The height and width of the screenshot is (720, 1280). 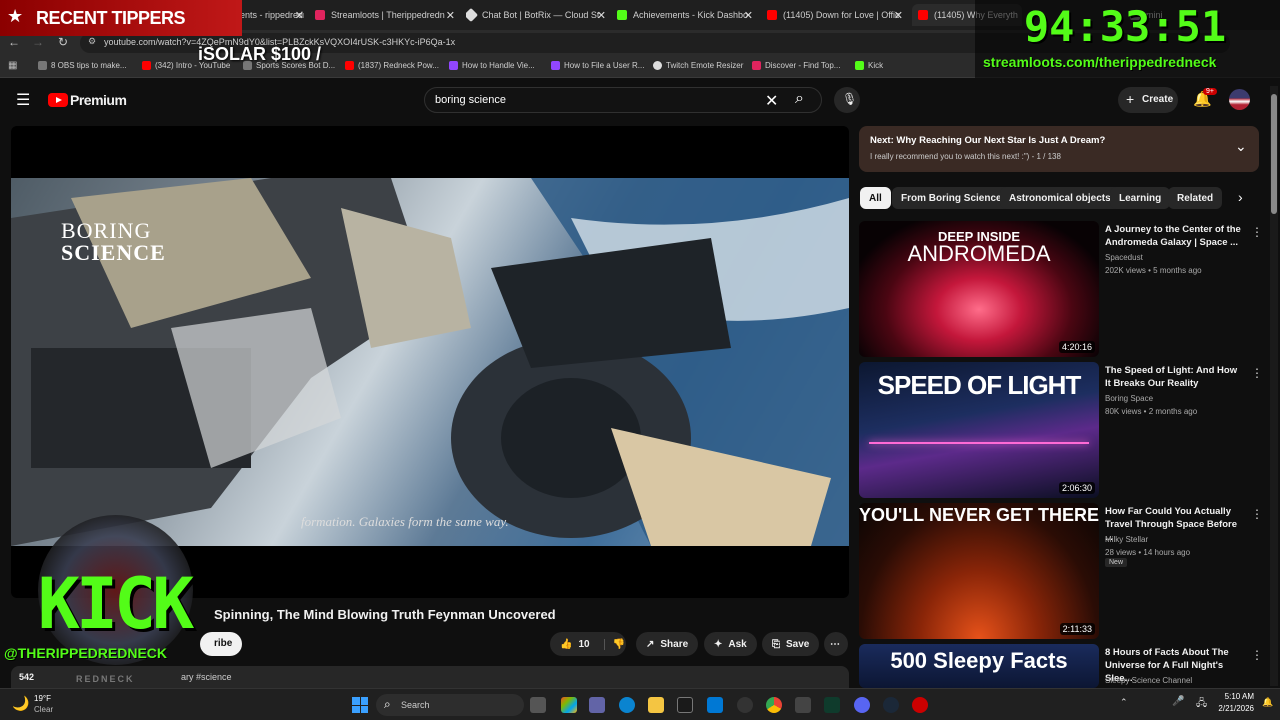 What do you see at coordinates (875, 198) in the screenshot?
I see `chip-all: All` at bounding box center [875, 198].